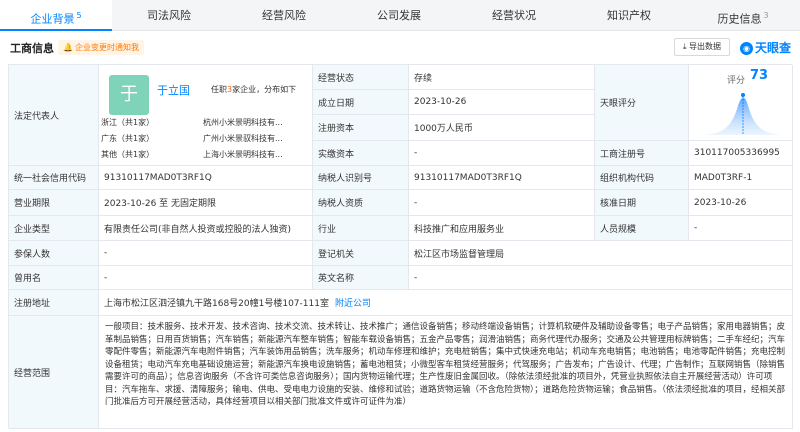 The height and width of the screenshot is (432, 800). What do you see at coordinates (741, 178) in the screenshot?
I see `org-code-value: MAD0T3RF-1` at bounding box center [741, 178].